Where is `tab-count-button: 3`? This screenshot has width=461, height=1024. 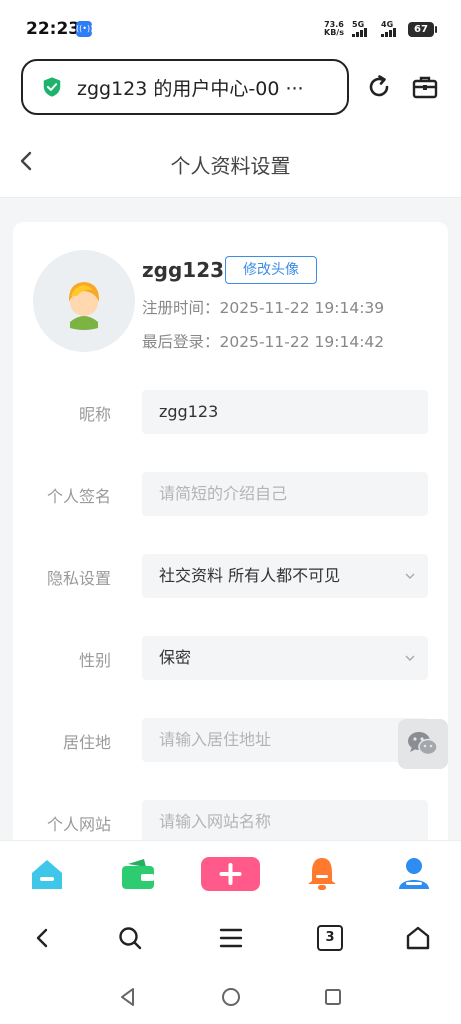
tab-count-button: 3 is located at coordinates (330, 938).